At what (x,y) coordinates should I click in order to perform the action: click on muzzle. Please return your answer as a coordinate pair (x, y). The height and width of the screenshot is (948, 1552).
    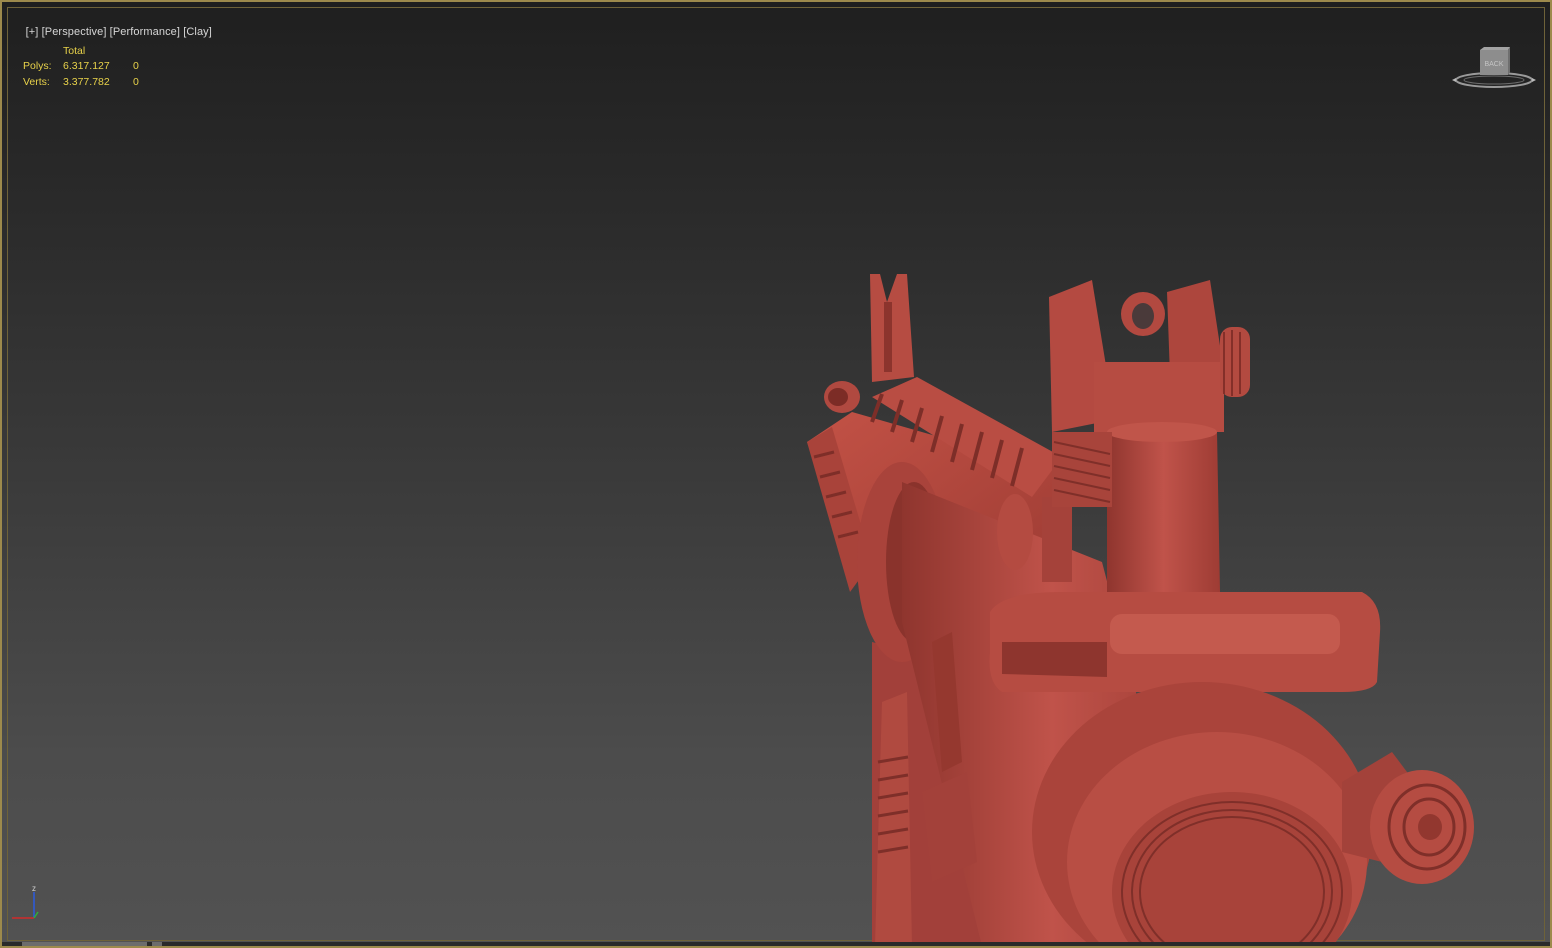
    Looking at the image, I should click on (842, 397).